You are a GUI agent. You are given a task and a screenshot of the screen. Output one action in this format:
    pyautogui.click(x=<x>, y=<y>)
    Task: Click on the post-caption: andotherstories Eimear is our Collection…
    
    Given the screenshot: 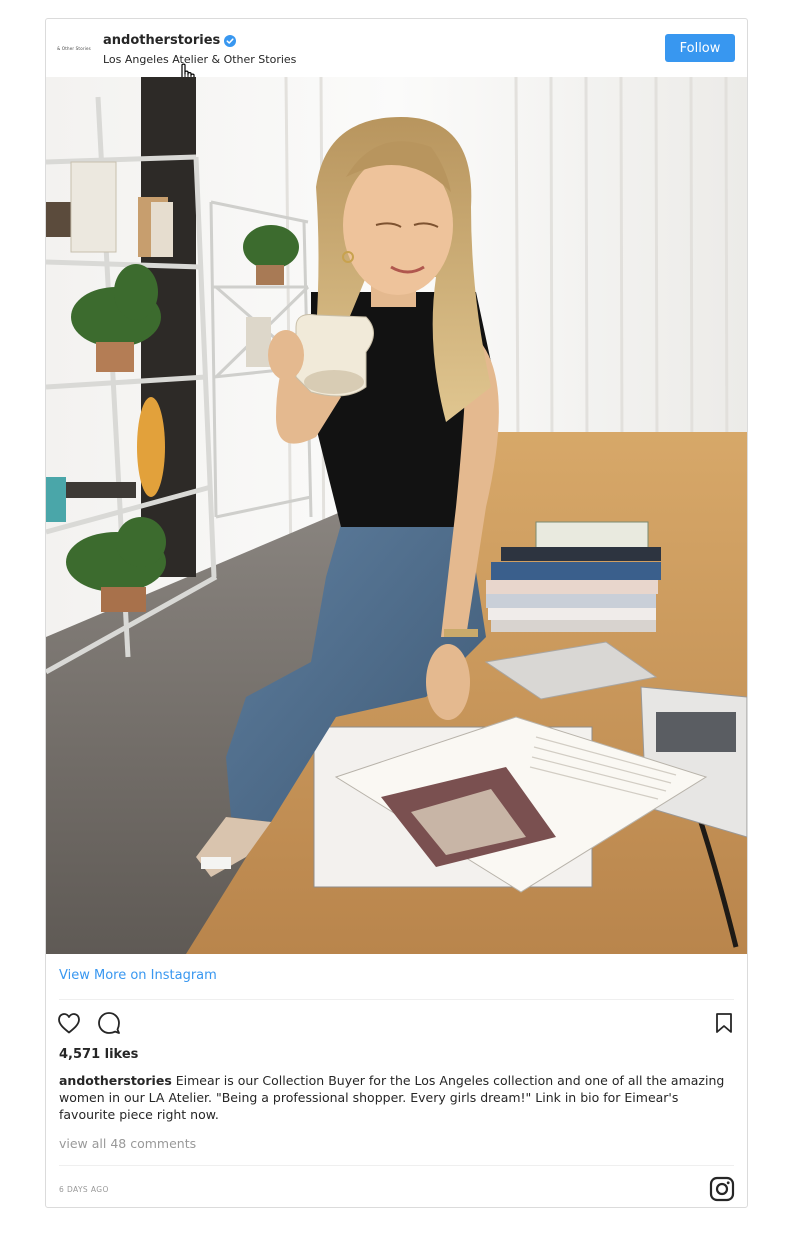 What is the action you would take?
    pyautogui.click(x=394, y=1097)
    